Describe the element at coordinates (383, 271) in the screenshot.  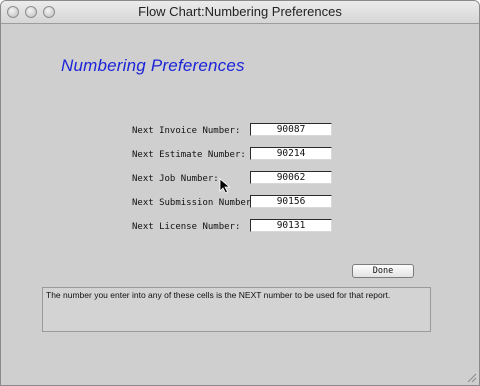
I see `done-button: Done` at that location.